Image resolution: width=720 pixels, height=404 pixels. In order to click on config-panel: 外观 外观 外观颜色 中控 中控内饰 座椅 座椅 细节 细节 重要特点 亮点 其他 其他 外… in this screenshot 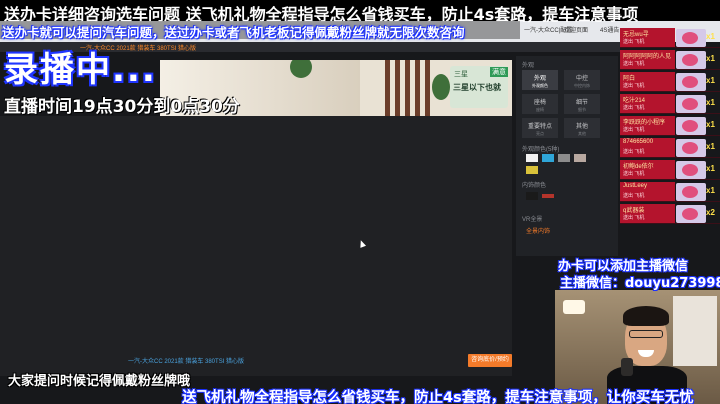, I will do `click(567, 156)`.